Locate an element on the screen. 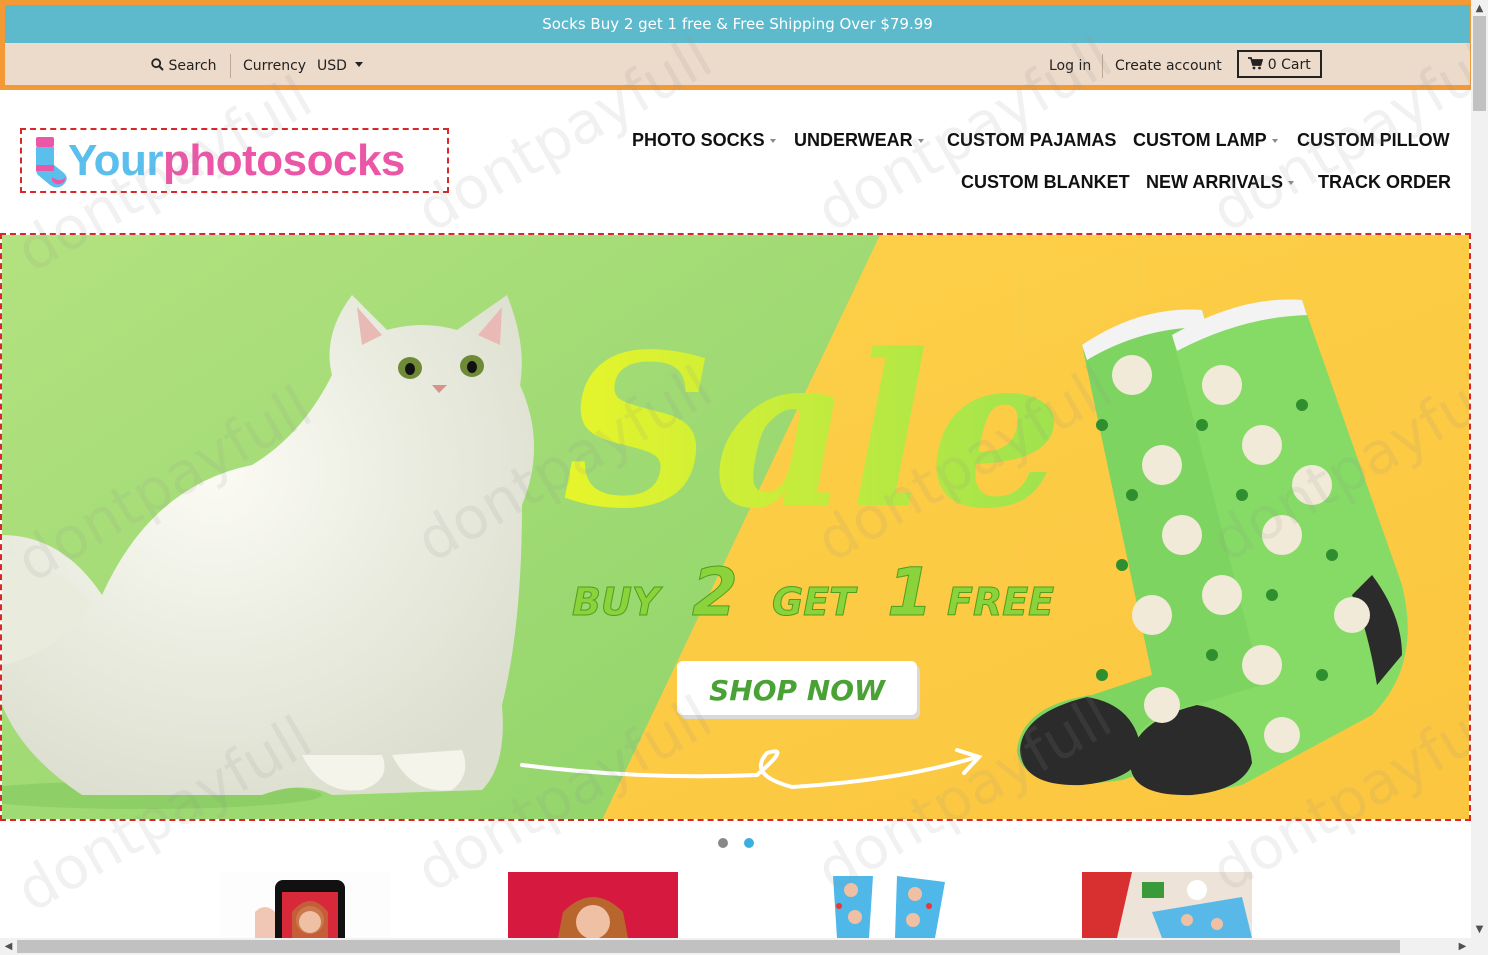 The height and width of the screenshot is (955, 1488). currency-label: Currency is located at coordinates (275, 66).